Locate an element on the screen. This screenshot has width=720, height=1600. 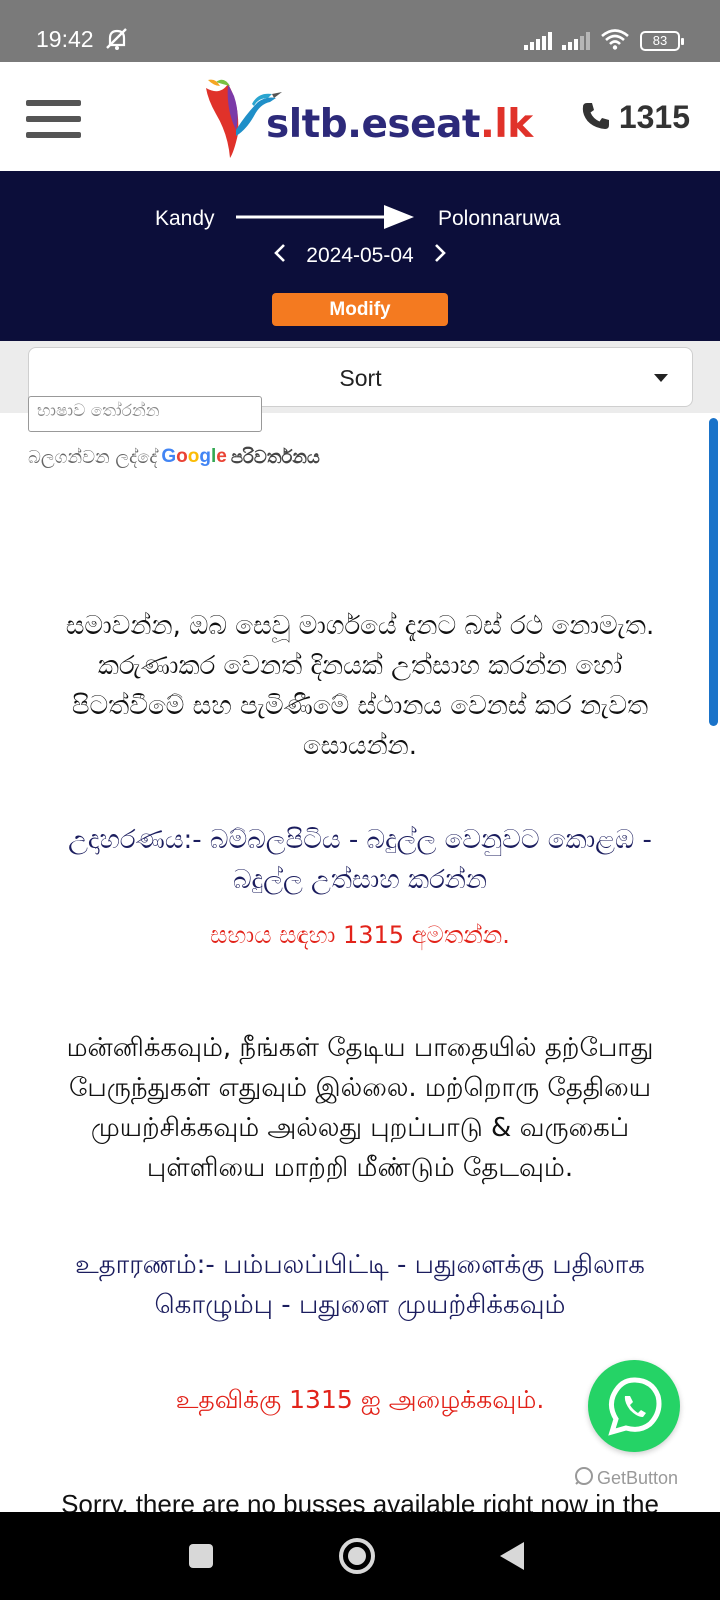
modify-button: Modify is located at coordinates (360, 309).